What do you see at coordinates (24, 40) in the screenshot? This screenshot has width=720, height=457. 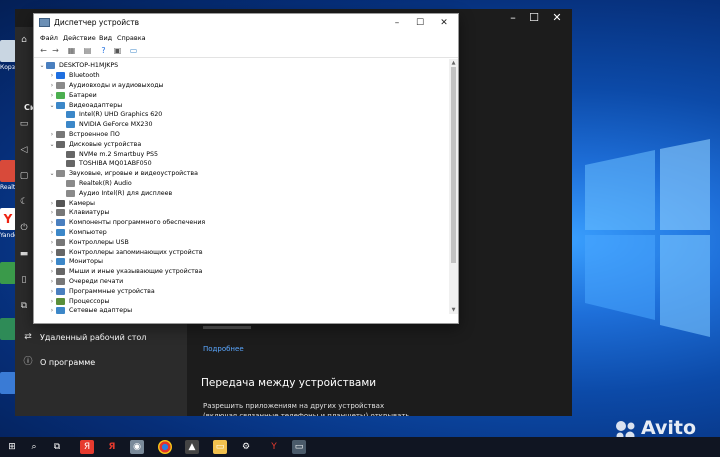 I see `home-icon: ⌂` at bounding box center [24, 40].